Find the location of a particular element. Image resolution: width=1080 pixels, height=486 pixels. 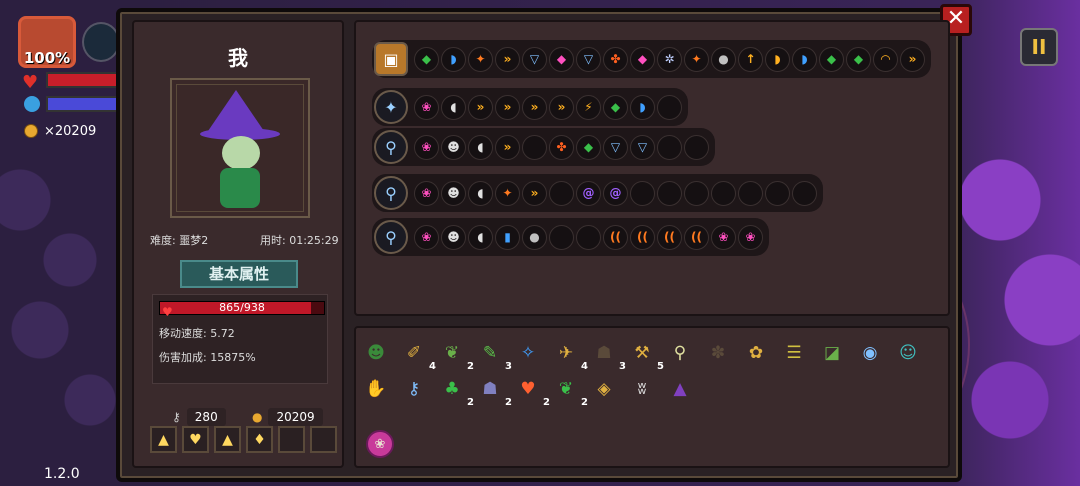

inventory-item: ◪ is located at coordinates (832, 353).